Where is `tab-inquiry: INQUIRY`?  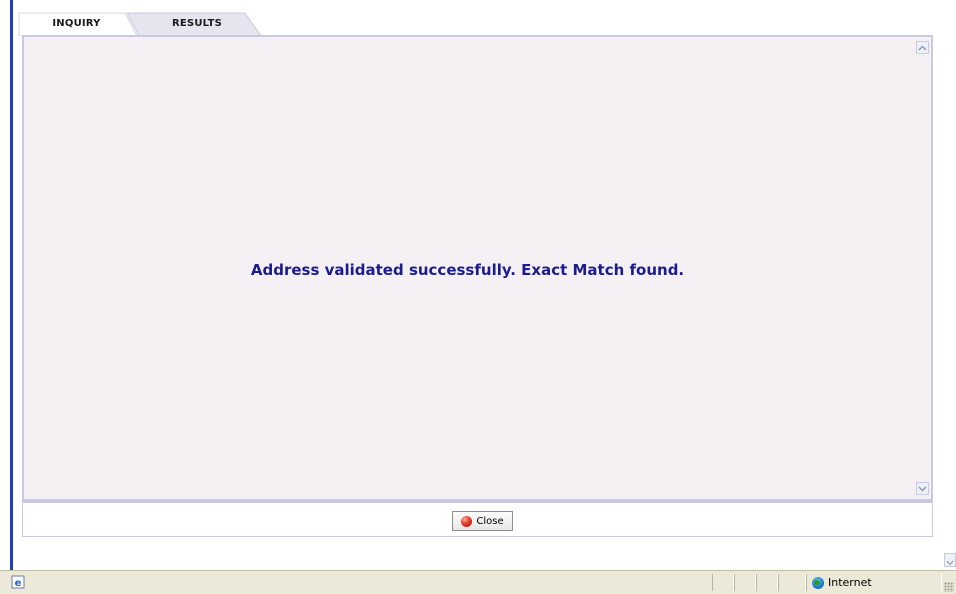 tab-inquiry: INQUIRY is located at coordinates (76, 23).